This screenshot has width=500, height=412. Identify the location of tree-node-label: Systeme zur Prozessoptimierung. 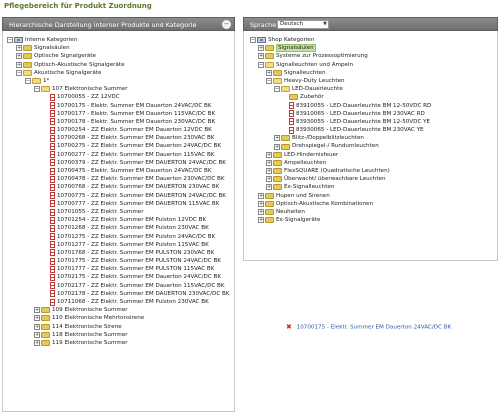
(322, 56).